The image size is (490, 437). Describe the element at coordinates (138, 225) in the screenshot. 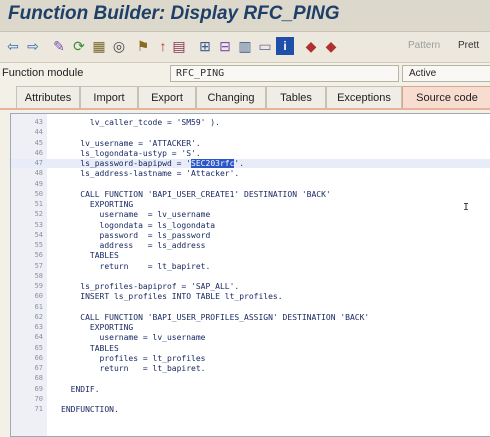

I see `code-text: logondata = ls_logondata` at that location.